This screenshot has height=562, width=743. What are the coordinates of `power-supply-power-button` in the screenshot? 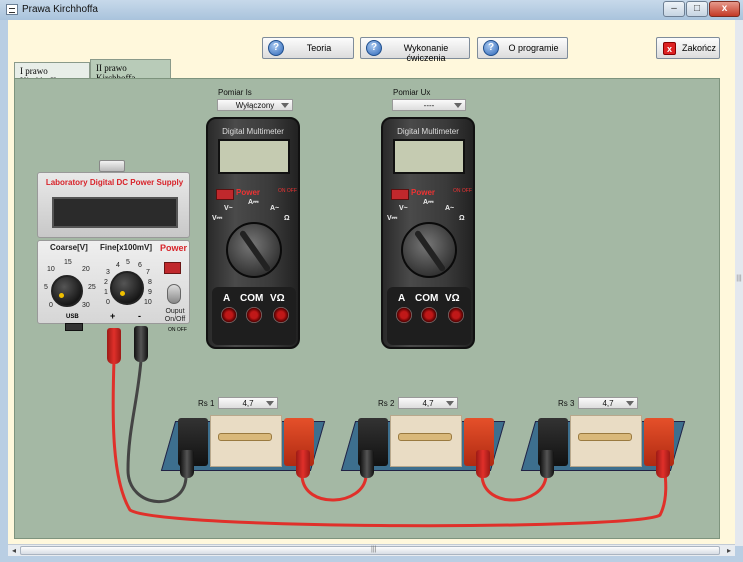 It's located at (172, 268).